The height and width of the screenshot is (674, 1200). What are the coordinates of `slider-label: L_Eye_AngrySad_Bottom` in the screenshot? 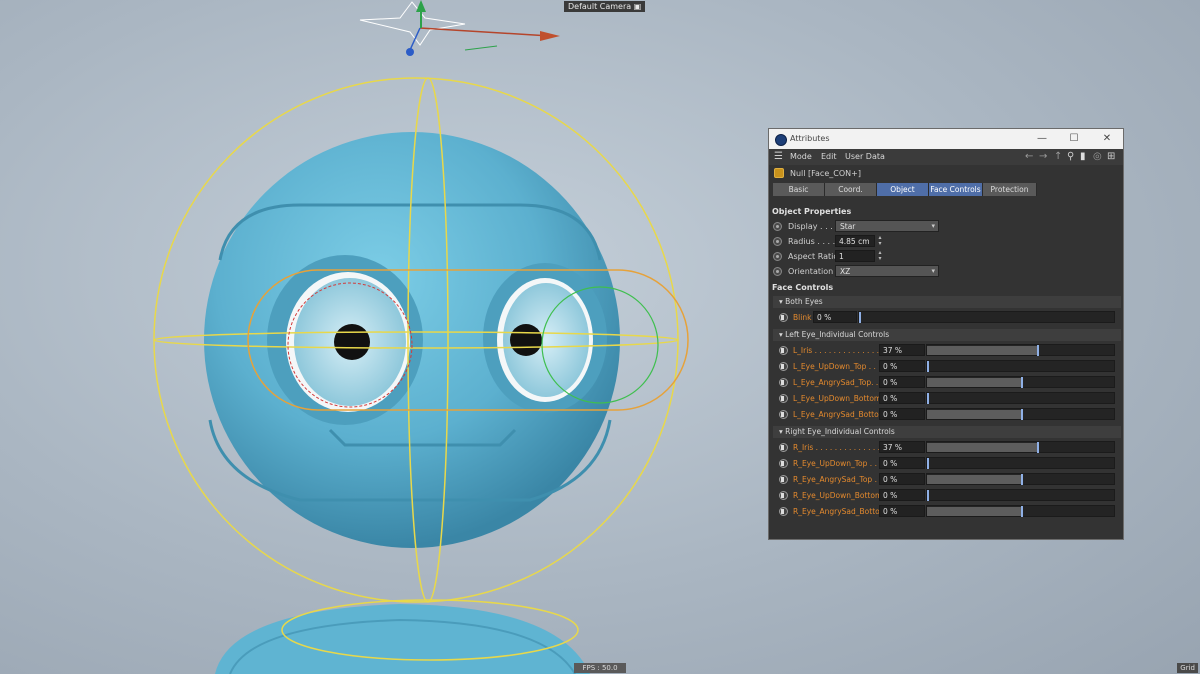 It's located at (840, 414).